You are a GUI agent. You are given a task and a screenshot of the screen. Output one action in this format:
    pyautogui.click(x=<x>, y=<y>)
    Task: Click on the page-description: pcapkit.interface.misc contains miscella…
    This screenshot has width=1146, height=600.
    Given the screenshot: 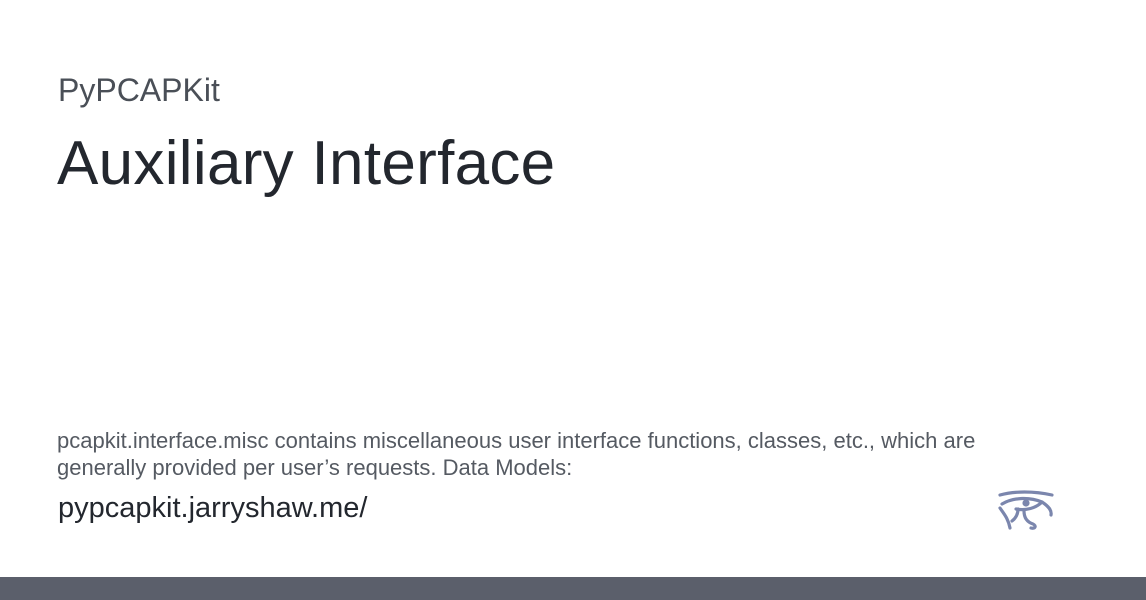 What is the action you would take?
    pyautogui.click(x=516, y=454)
    